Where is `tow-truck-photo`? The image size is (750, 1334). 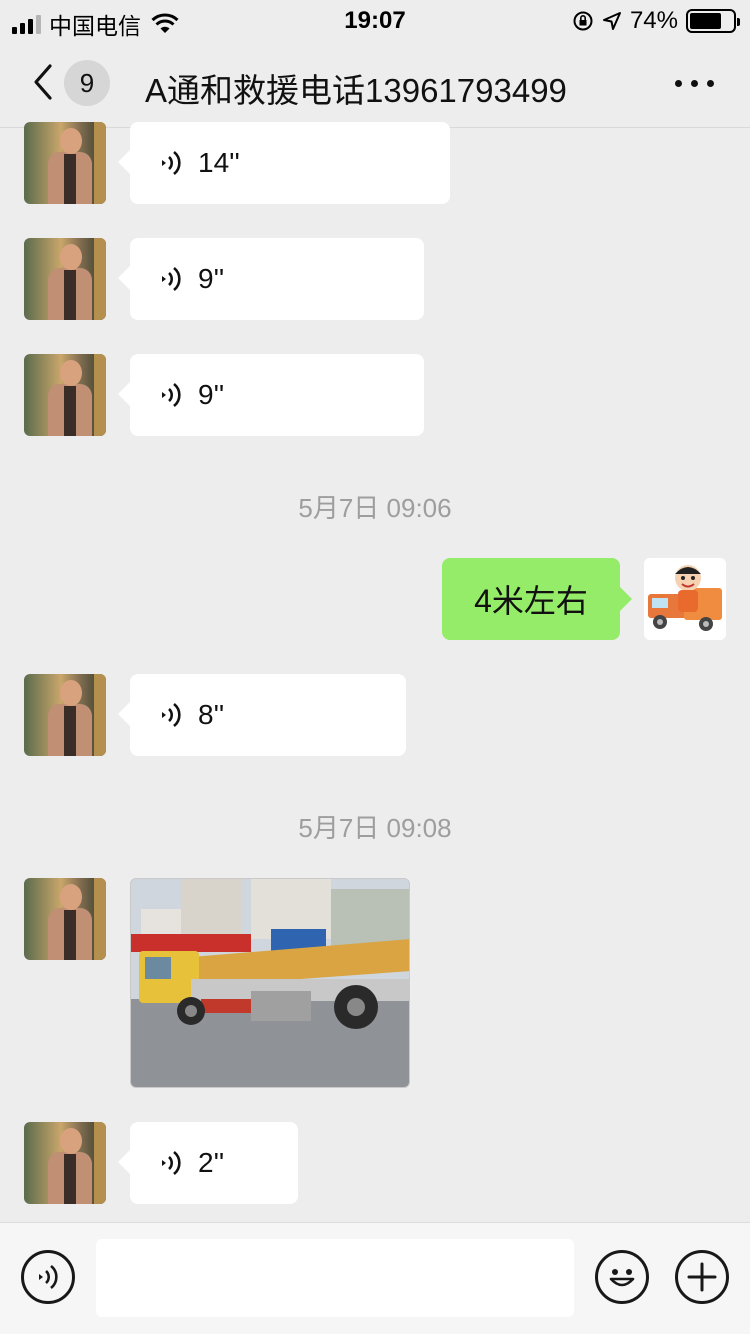
tow-truck-photo is located at coordinates (270, 983).